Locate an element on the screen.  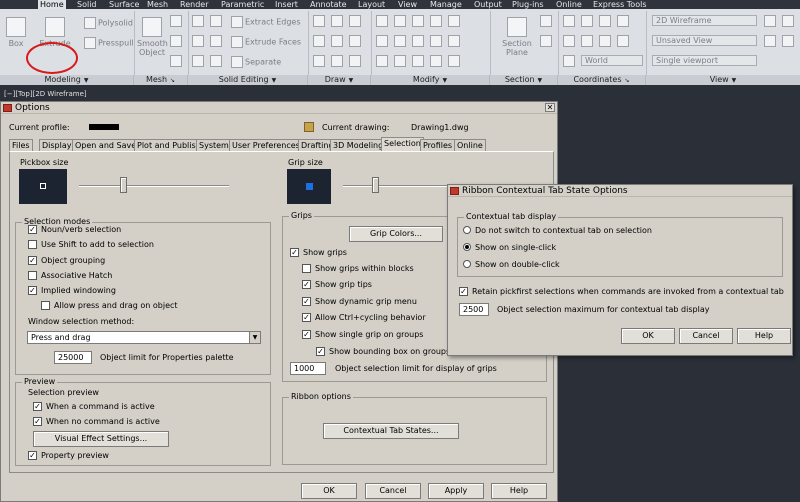
panel-title-view: View ▼ is located at coordinates (723, 80).